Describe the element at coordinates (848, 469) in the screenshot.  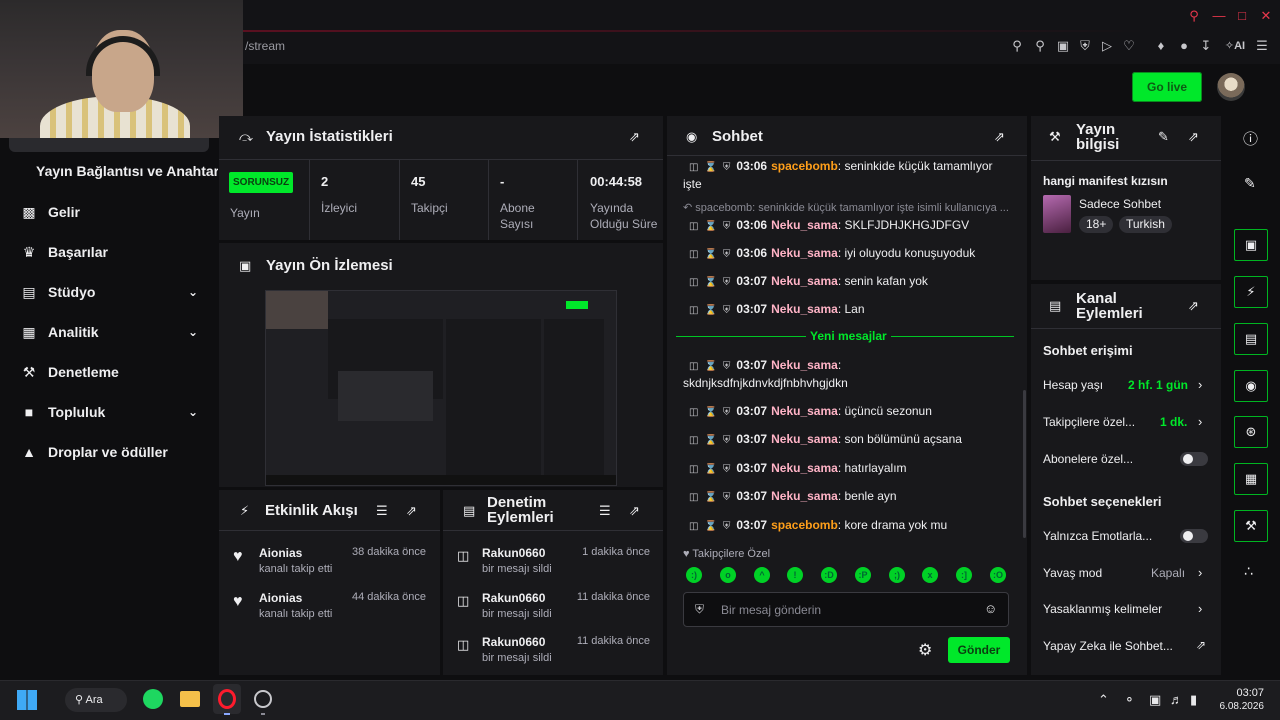
I see `chat-message: ◫ ⌛ ⛨ 03:07 Neku_sama: hatırlayalım` at that location.